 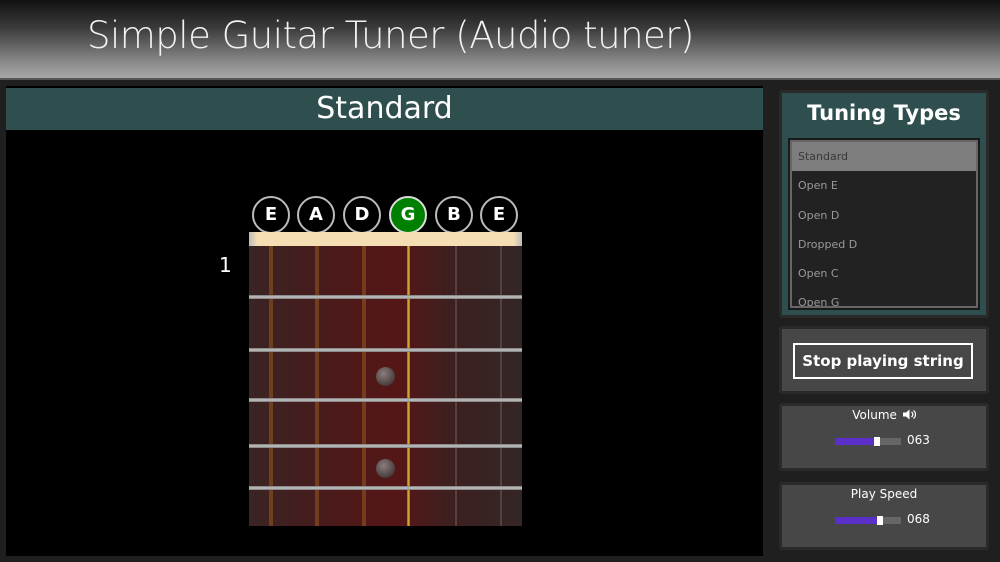 What do you see at coordinates (225, 265) in the screenshot?
I see `fret-number-label: 1` at bounding box center [225, 265].